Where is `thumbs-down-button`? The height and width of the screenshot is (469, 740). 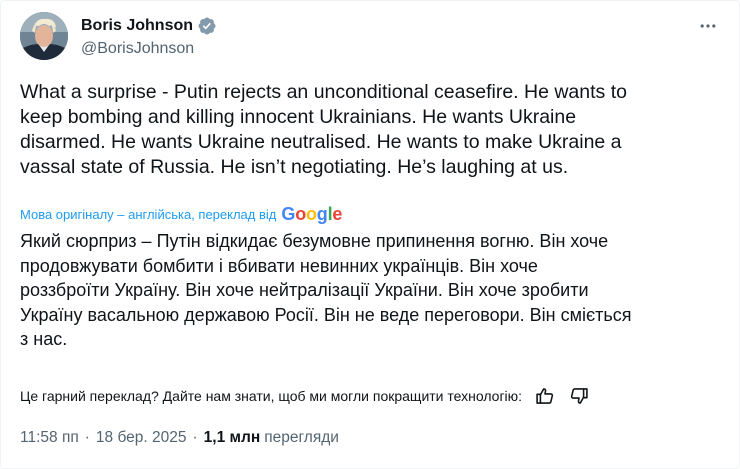
thumbs-down-button is located at coordinates (579, 396).